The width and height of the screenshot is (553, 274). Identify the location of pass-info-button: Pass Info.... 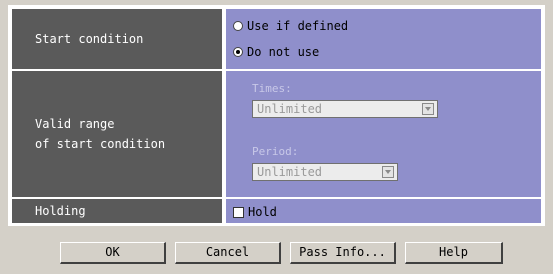
(343, 253).